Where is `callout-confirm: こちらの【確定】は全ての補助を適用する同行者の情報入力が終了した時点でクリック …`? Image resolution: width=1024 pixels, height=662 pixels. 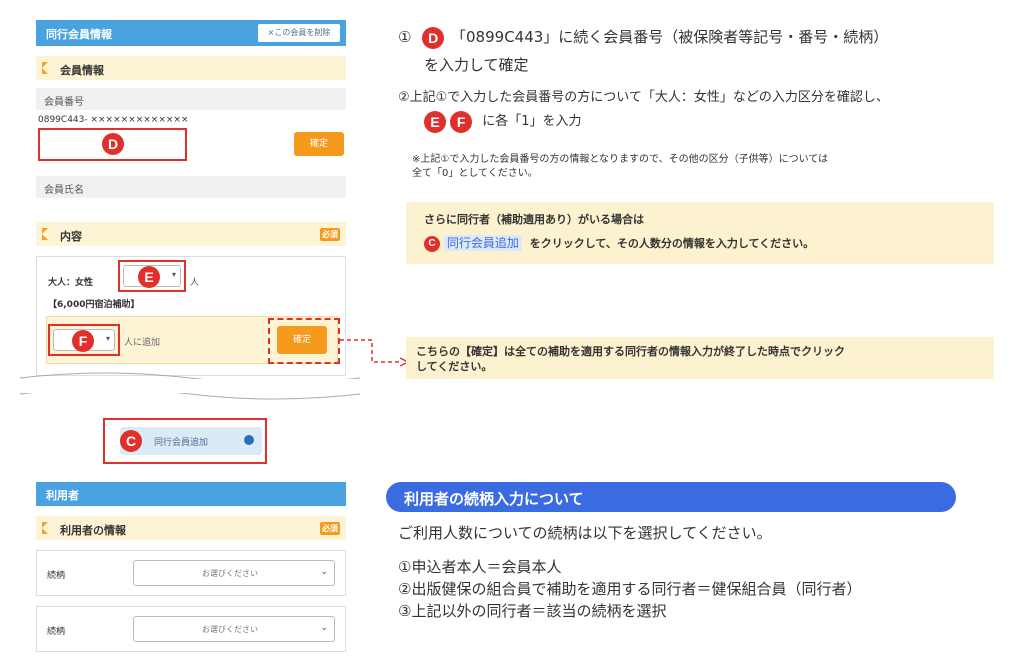
callout-confirm: こちらの【確定】は全ての補助を適用する同行者の情報入力が終了した時点でクリック … is located at coordinates (700, 358).